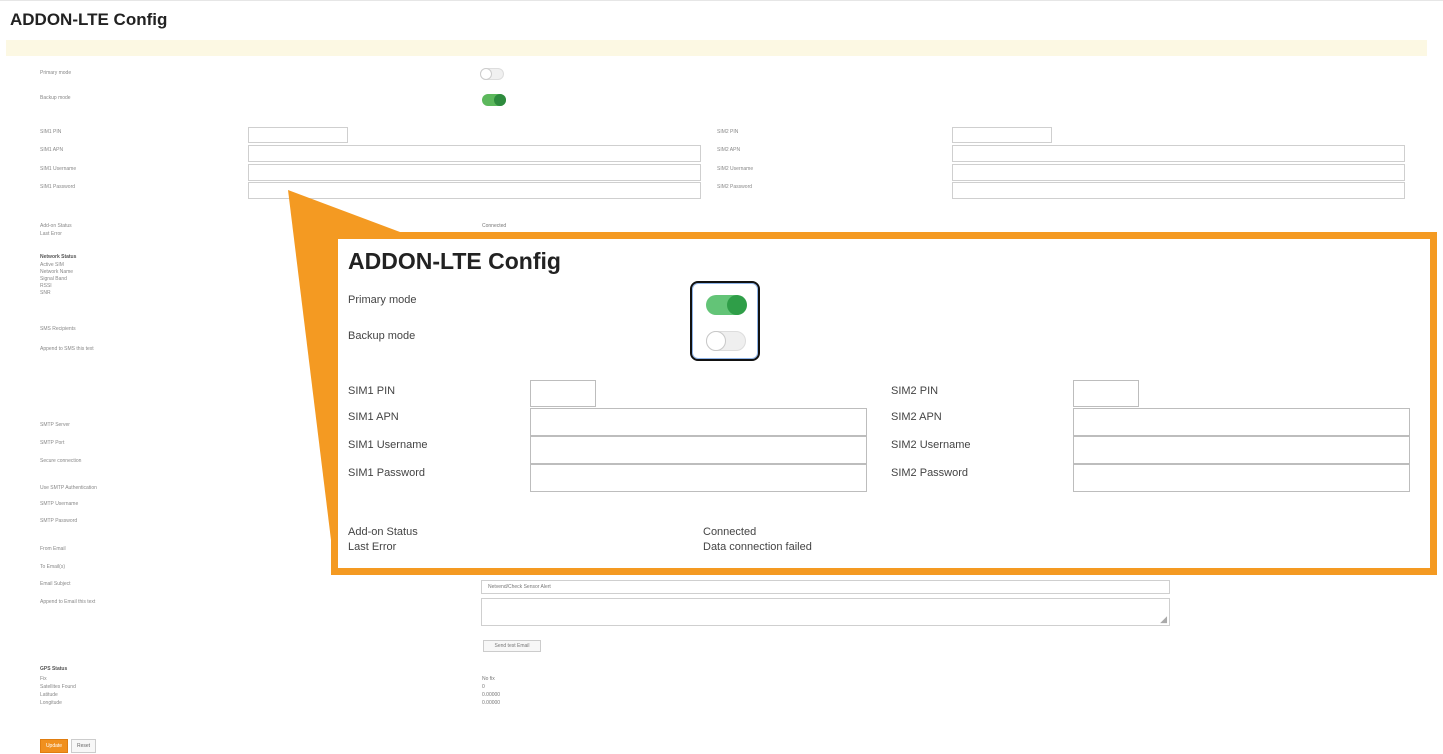 The height and width of the screenshot is (754, 1443). I want to click on backup-mode-label: Backup mode, so click(55, 98).